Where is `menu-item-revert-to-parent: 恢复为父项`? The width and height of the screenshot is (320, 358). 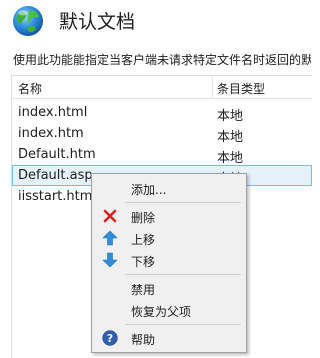 menu-item-revert-to-parent: 恢复为父项 is located at coordinates (169, 310).